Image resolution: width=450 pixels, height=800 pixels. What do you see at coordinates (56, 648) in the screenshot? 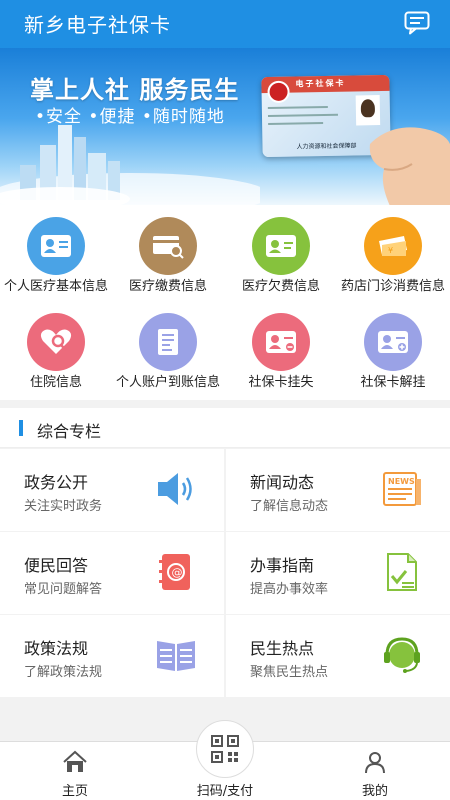
I see `tile-title: 政策法规` at bounding box center [56, 648].